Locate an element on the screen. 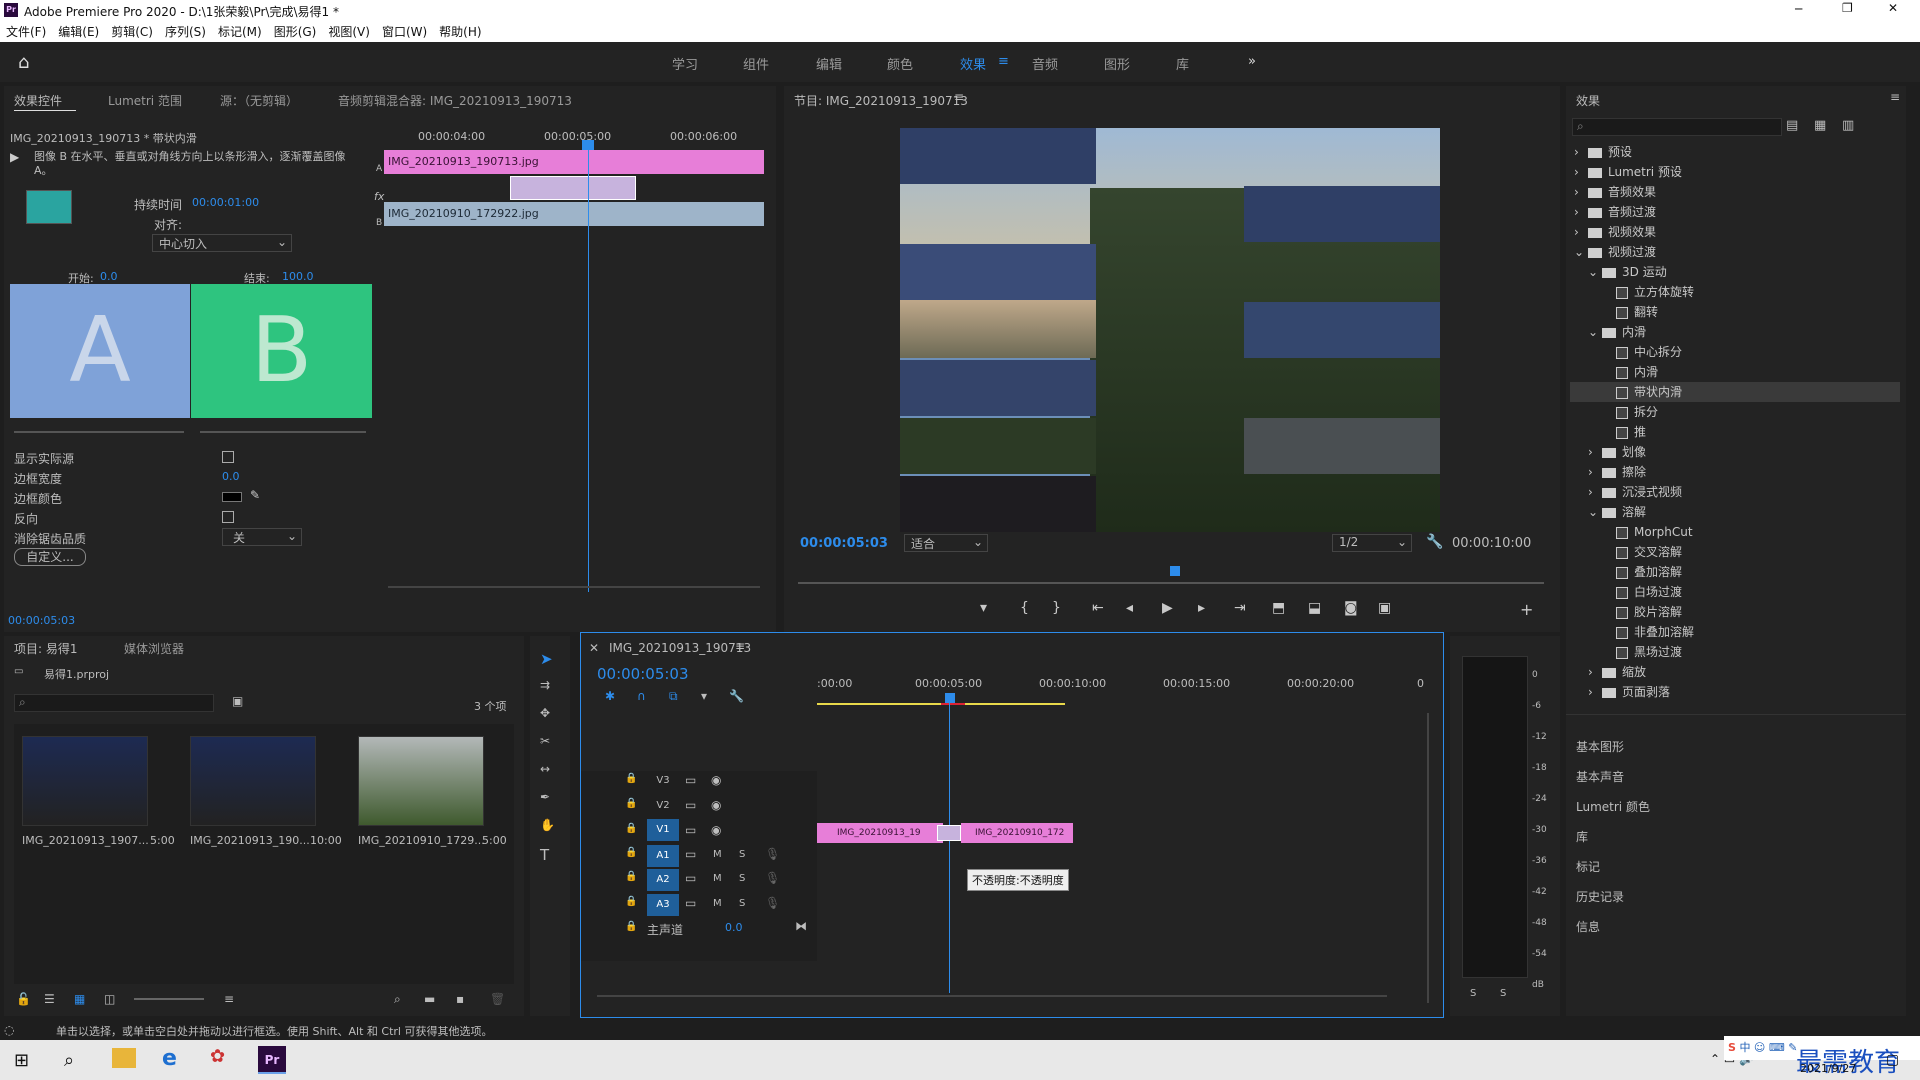  effects-item: 翻转 is located at coordinates (1735, 312).